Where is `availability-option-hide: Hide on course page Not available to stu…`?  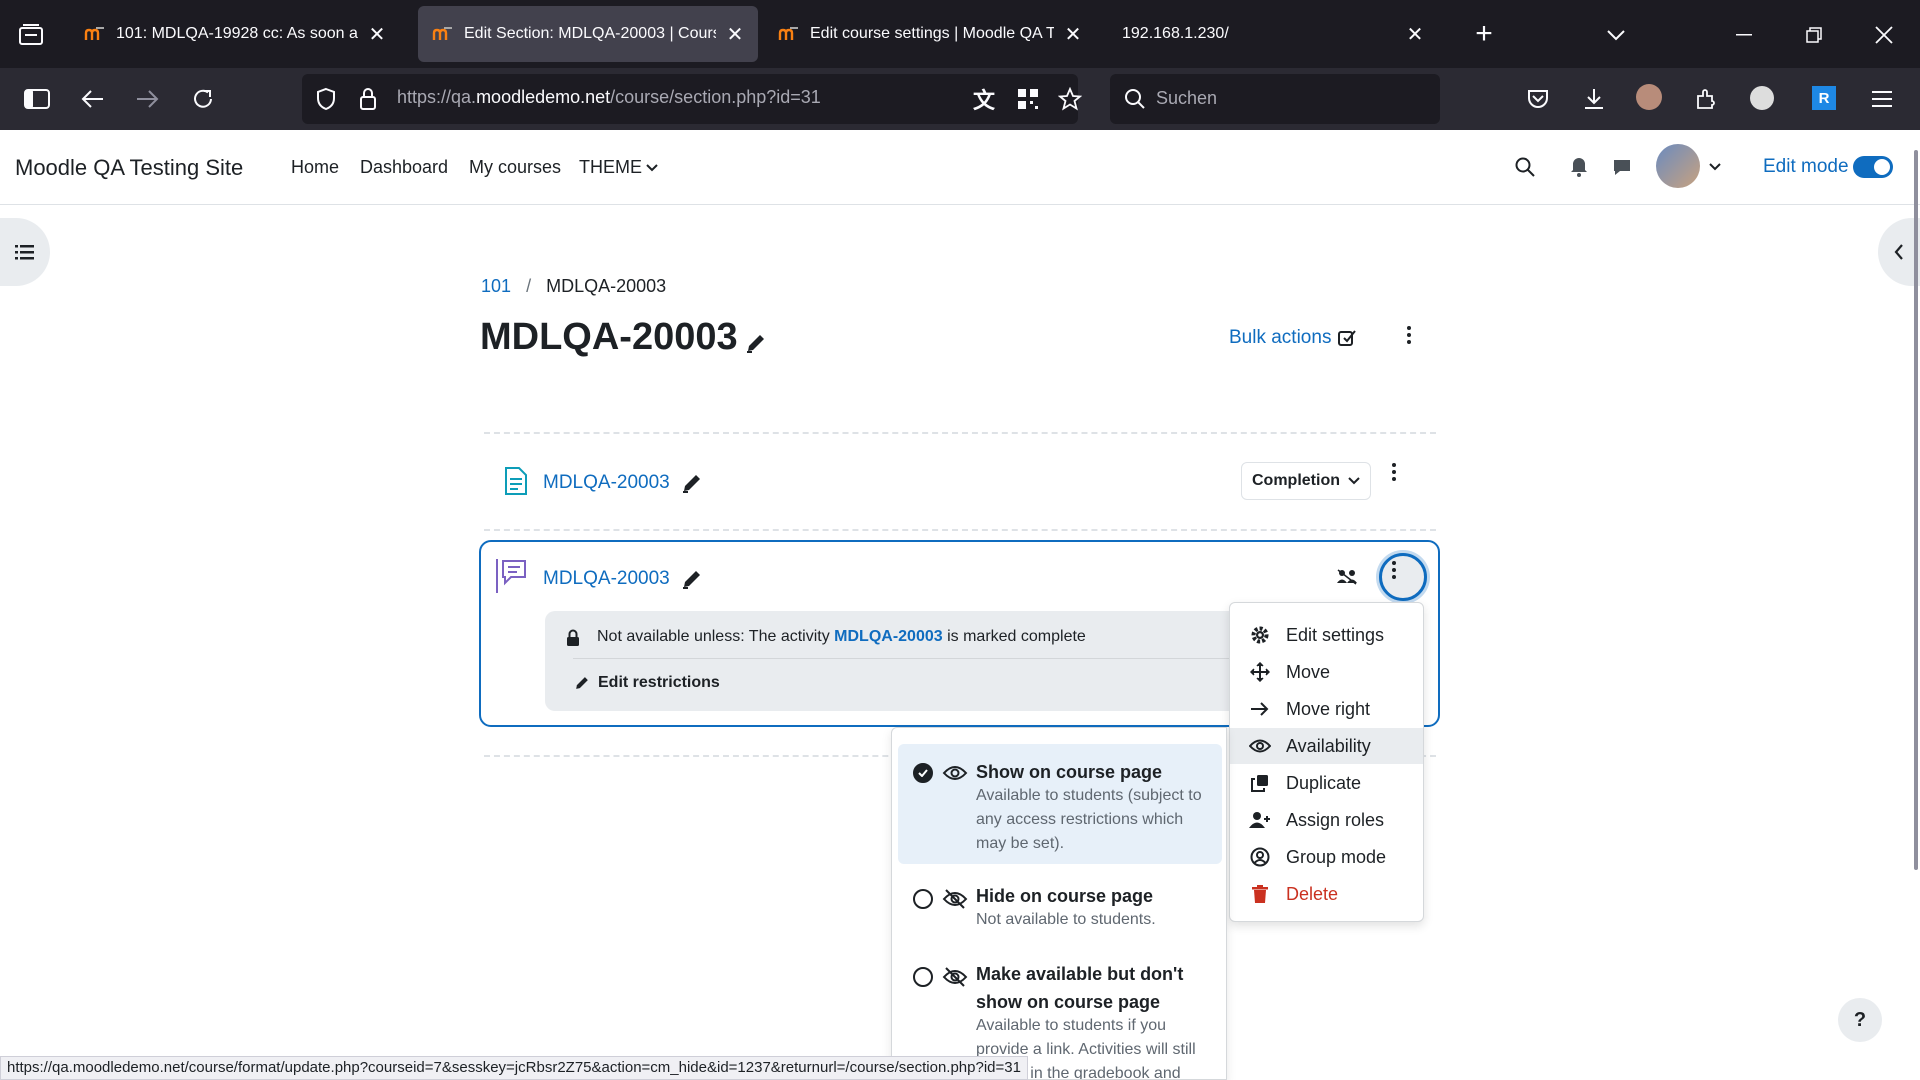
availability-option-hide: Hide on course page Not available to stu… is located at coordinates (1060, 903).